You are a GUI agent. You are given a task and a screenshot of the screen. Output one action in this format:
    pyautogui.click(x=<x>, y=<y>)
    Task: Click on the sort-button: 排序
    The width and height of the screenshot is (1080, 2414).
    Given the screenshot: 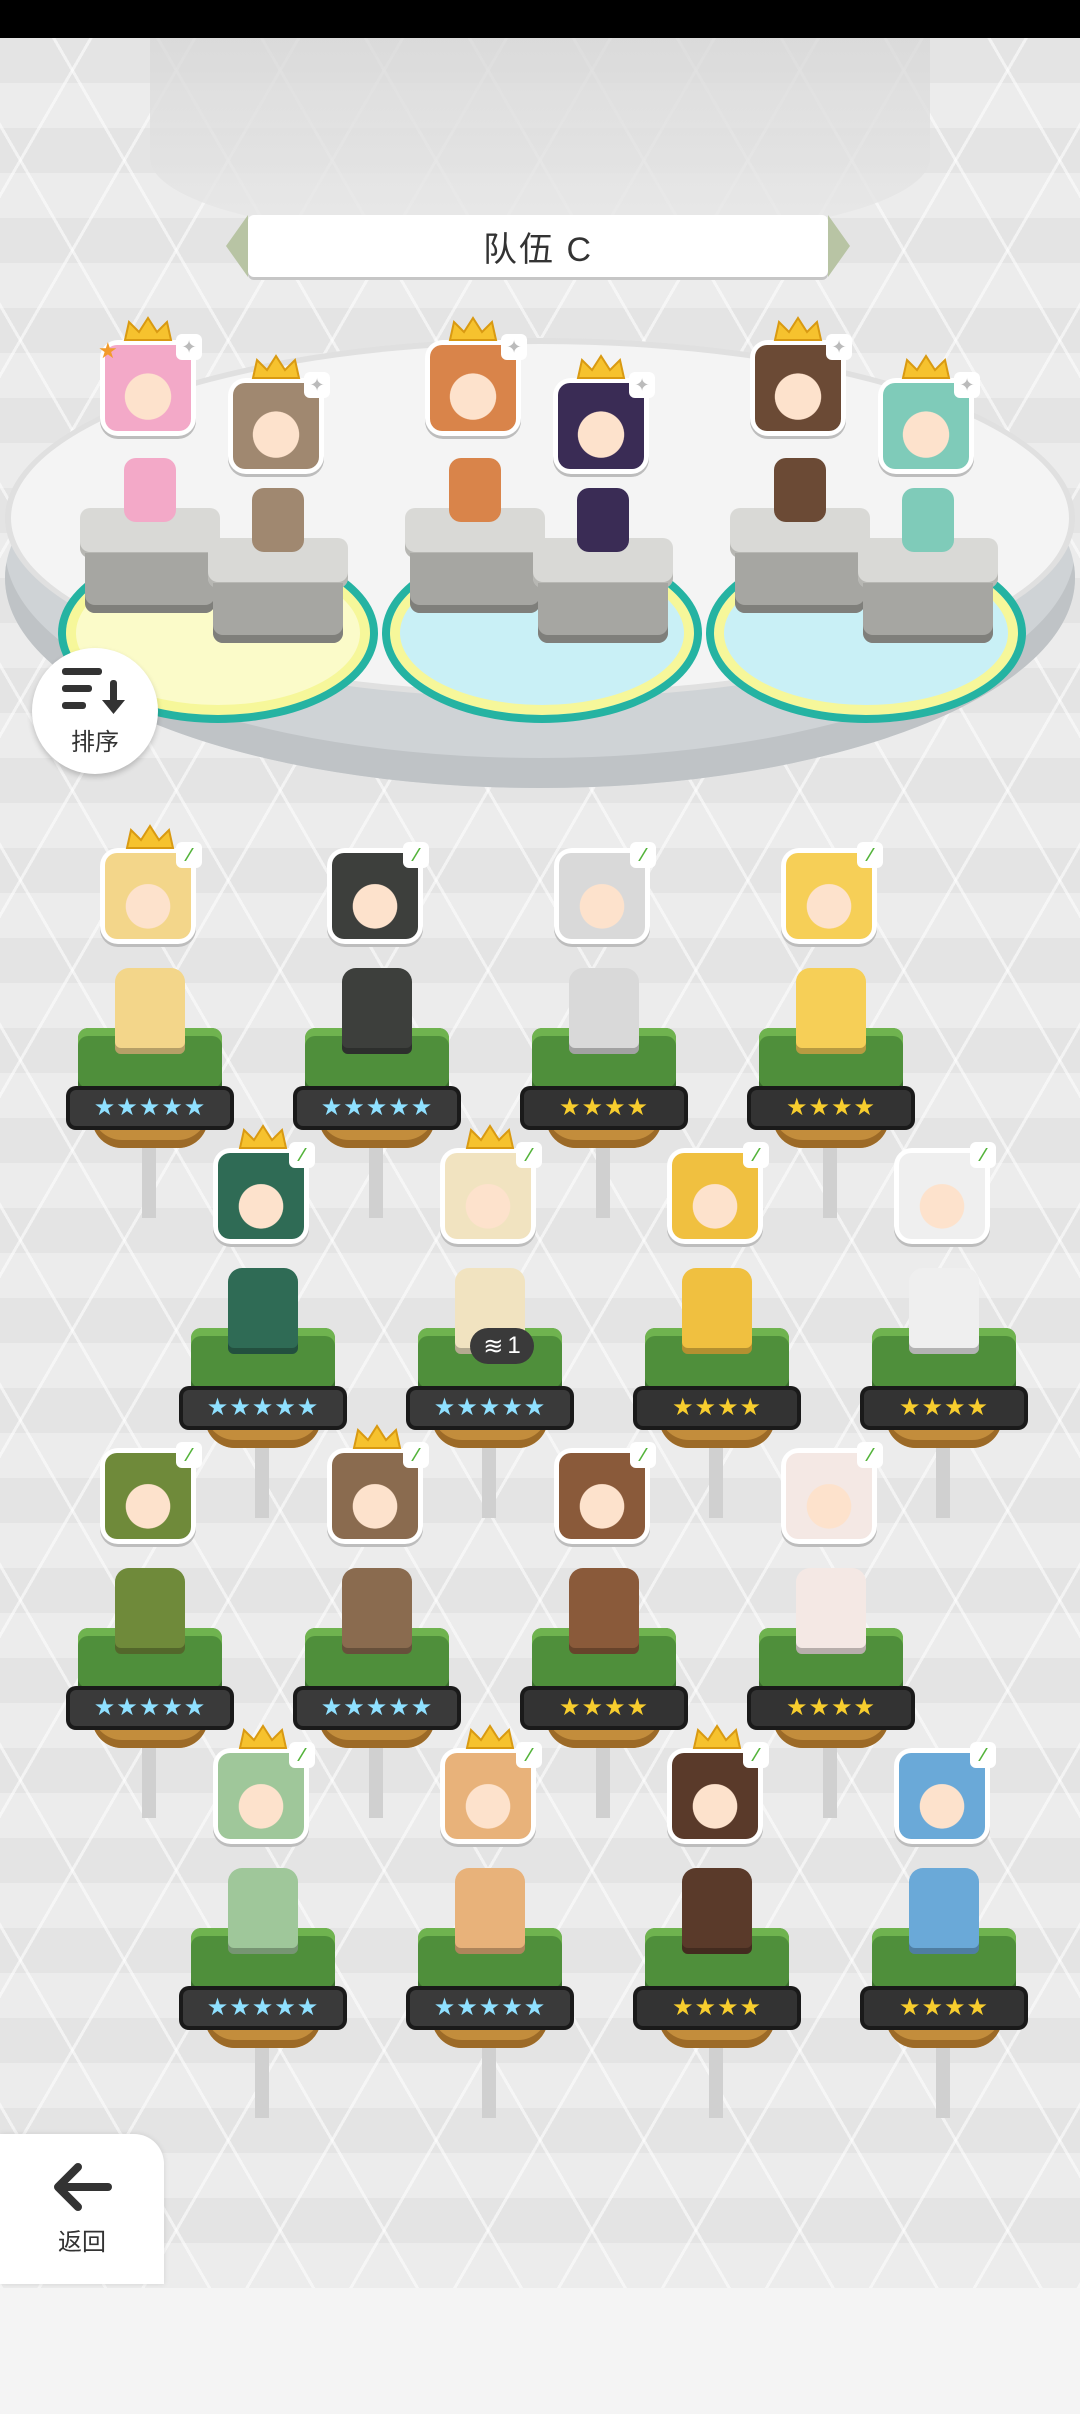 What is the action you would take?
    pyautogui.click(x=95, y=711)
    